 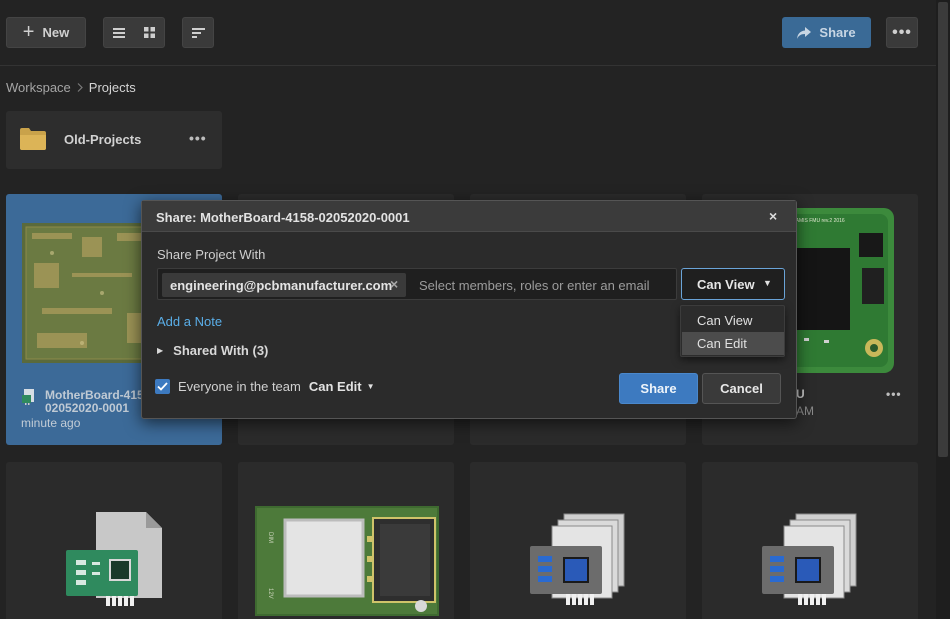 What do you see at coordinates (114, 559) in the screenshot?
I see `schematic-file-icon` at bounding box center [114, 559].